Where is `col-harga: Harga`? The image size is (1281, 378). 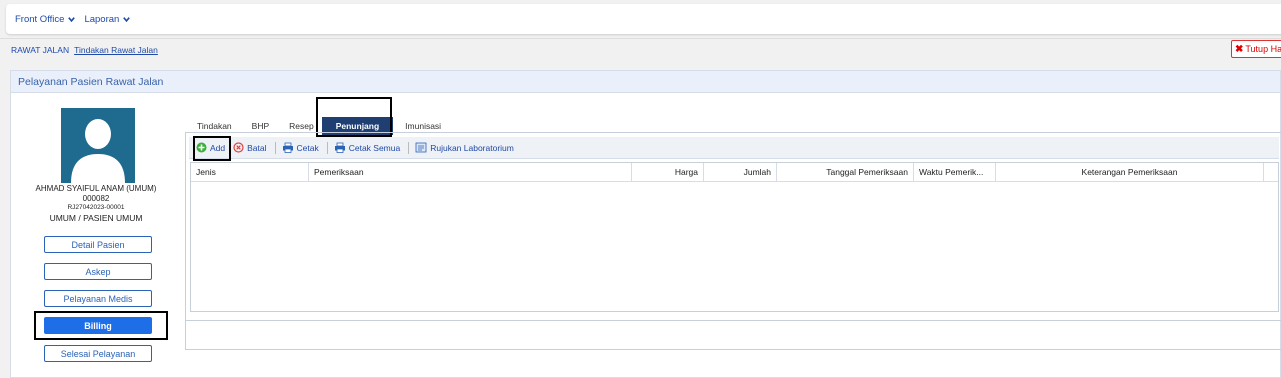
col-harga: Harga is located at coordinates (668, 172).